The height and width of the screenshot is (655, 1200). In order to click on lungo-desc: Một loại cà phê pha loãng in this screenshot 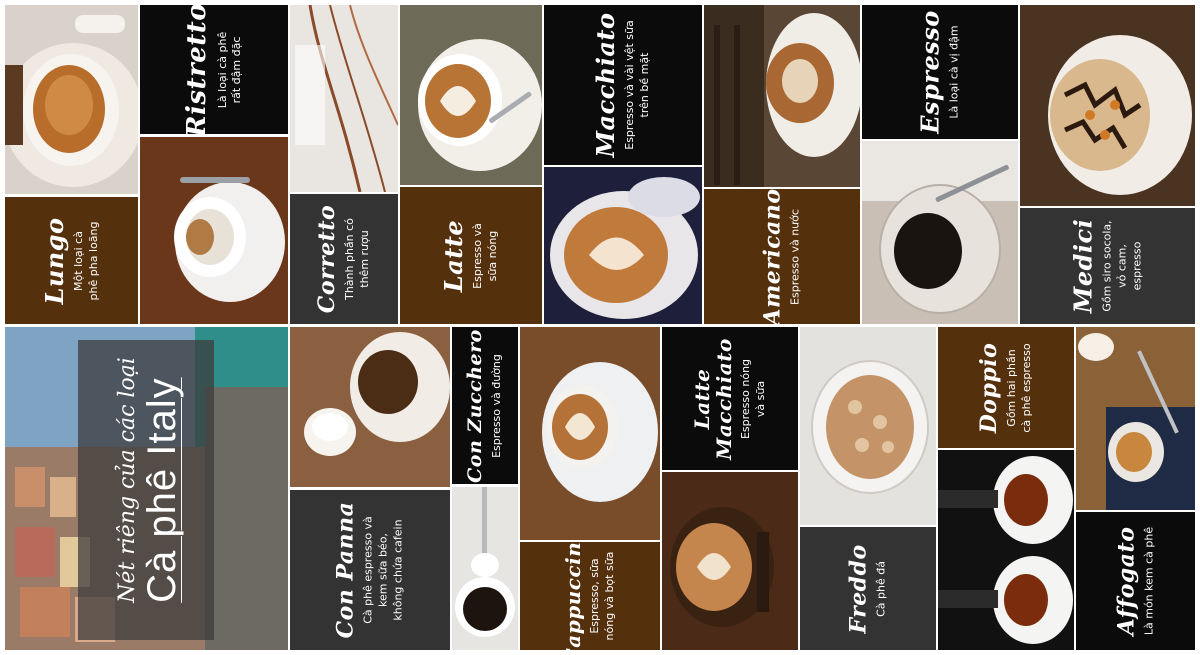, I will do `click(85, 260)`.